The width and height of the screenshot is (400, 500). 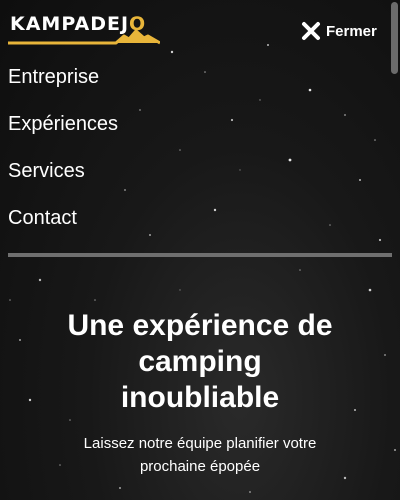 I want to click on nav-item-contact: Contact, so click(x=63, y=226).